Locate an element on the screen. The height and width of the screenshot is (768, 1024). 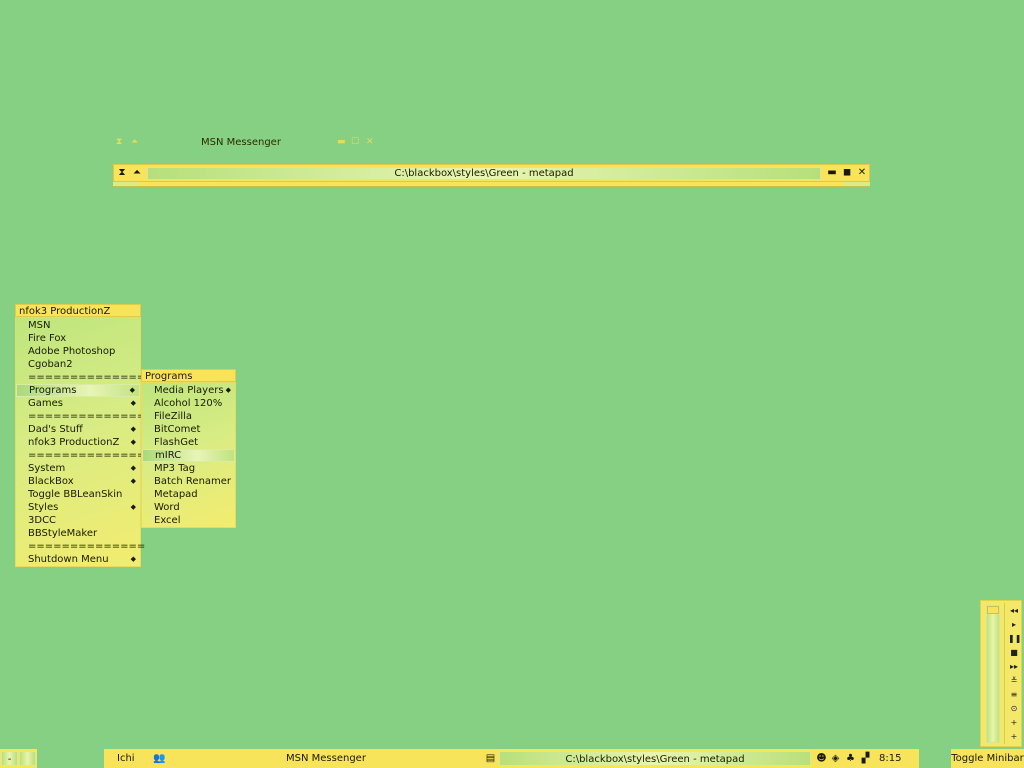
menu-item-shutdown-menu: Shutdown Menu ◆ is located at coordinates (78, 559).